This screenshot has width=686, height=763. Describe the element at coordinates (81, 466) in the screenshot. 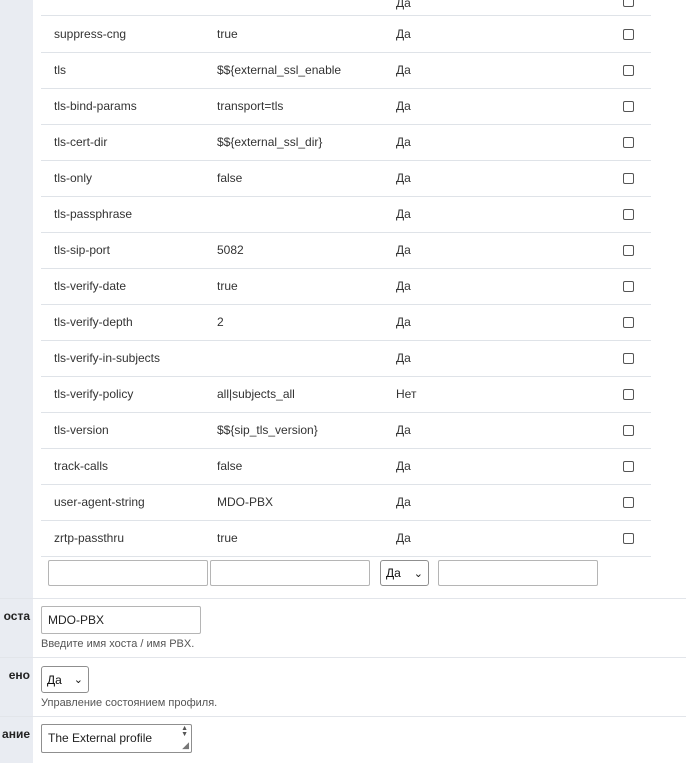

I see `setting-name-text: track-calls` at that location.